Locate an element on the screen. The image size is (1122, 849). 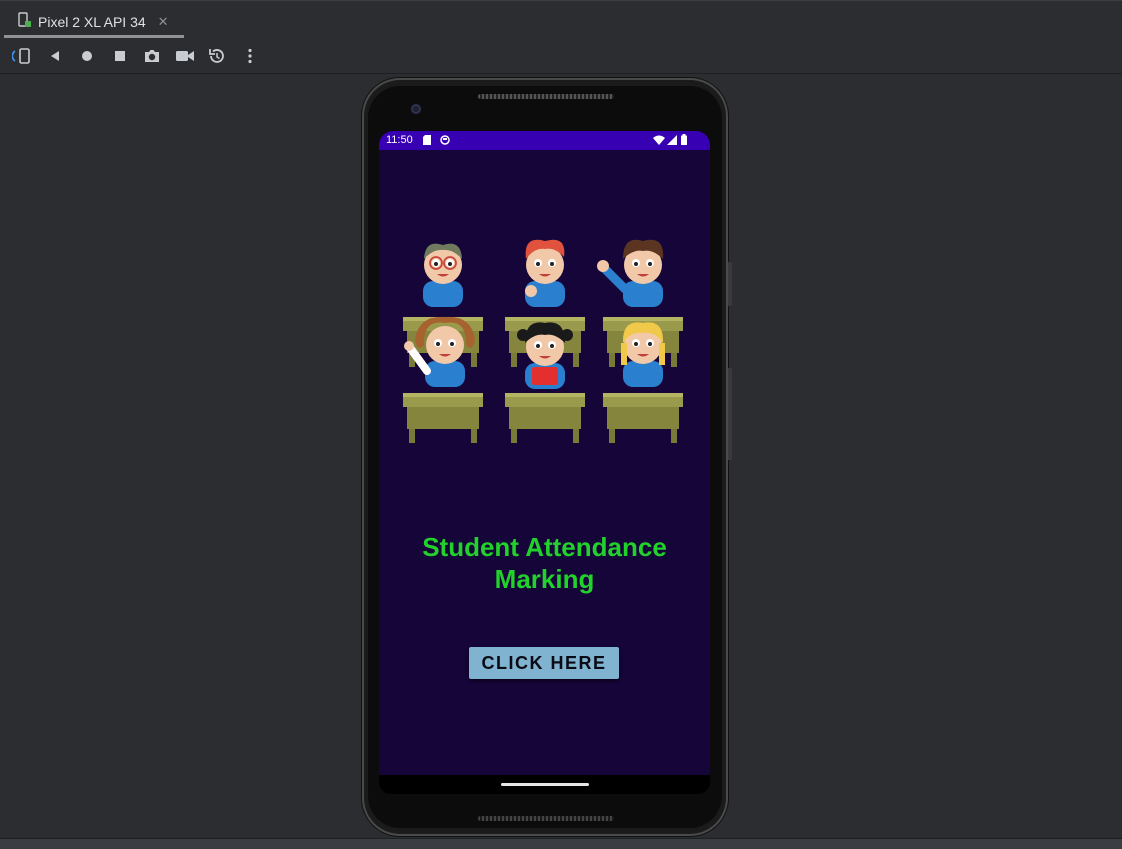
signal-icon is located at coordinates (672, 141).